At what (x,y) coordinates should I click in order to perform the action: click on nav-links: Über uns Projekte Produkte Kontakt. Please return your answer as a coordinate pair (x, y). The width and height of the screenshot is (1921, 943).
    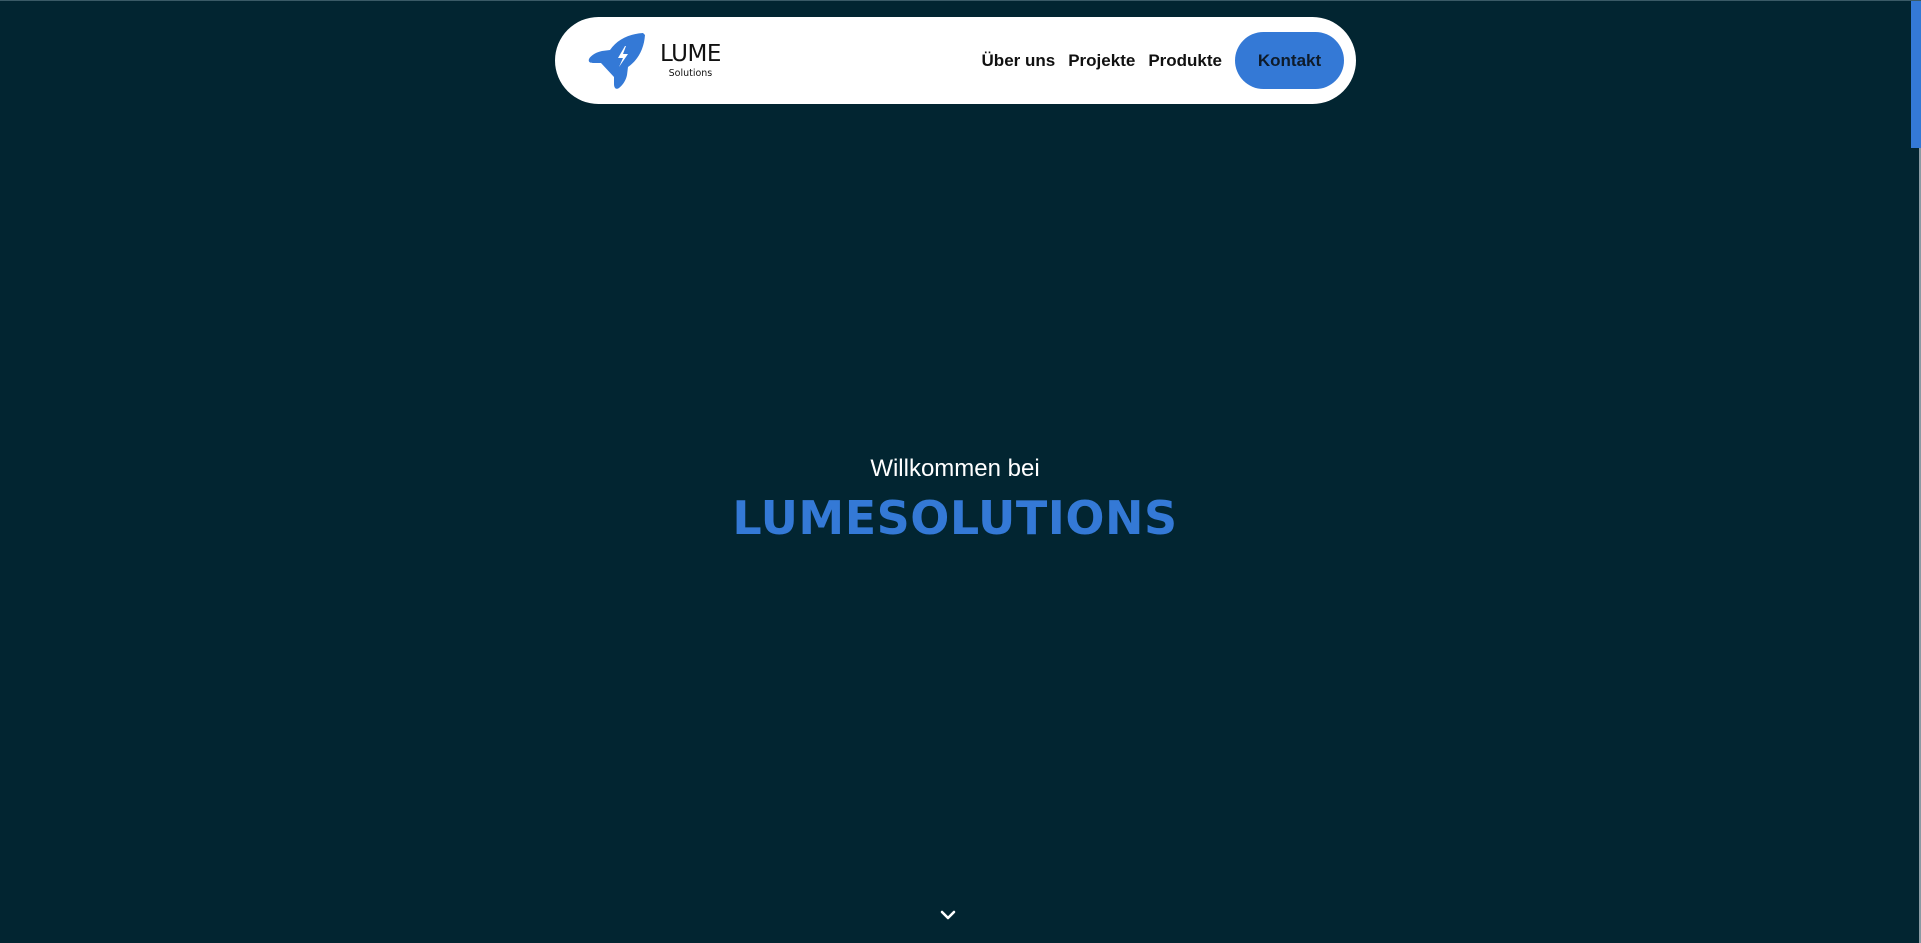
    Looking at the image, I should click on (1163, 60).